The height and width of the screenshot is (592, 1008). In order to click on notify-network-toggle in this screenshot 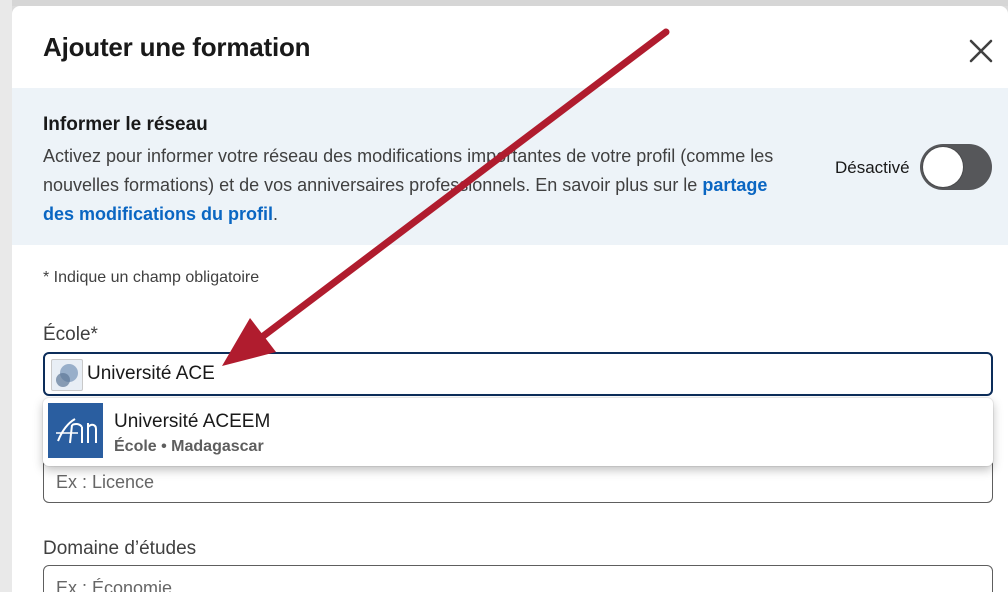, I will do `click(956, 167)`.